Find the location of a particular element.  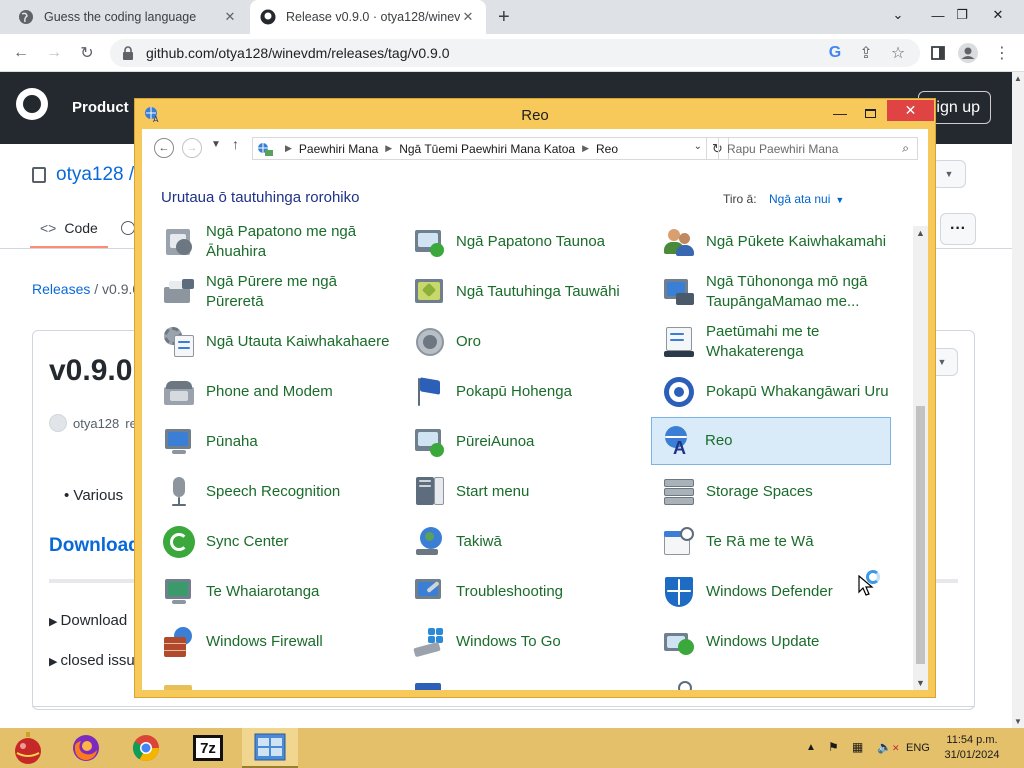

profile-avatar-icon is located at coordinates (968, 53).